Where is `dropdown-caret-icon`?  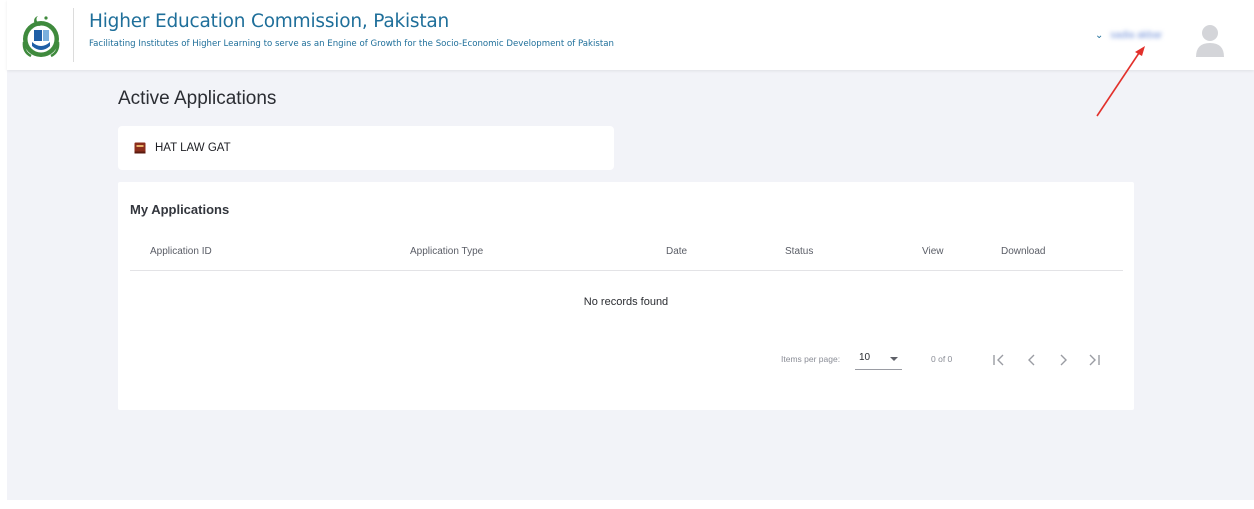 dropdown-caret-icon is located at coordinates (894, 359).